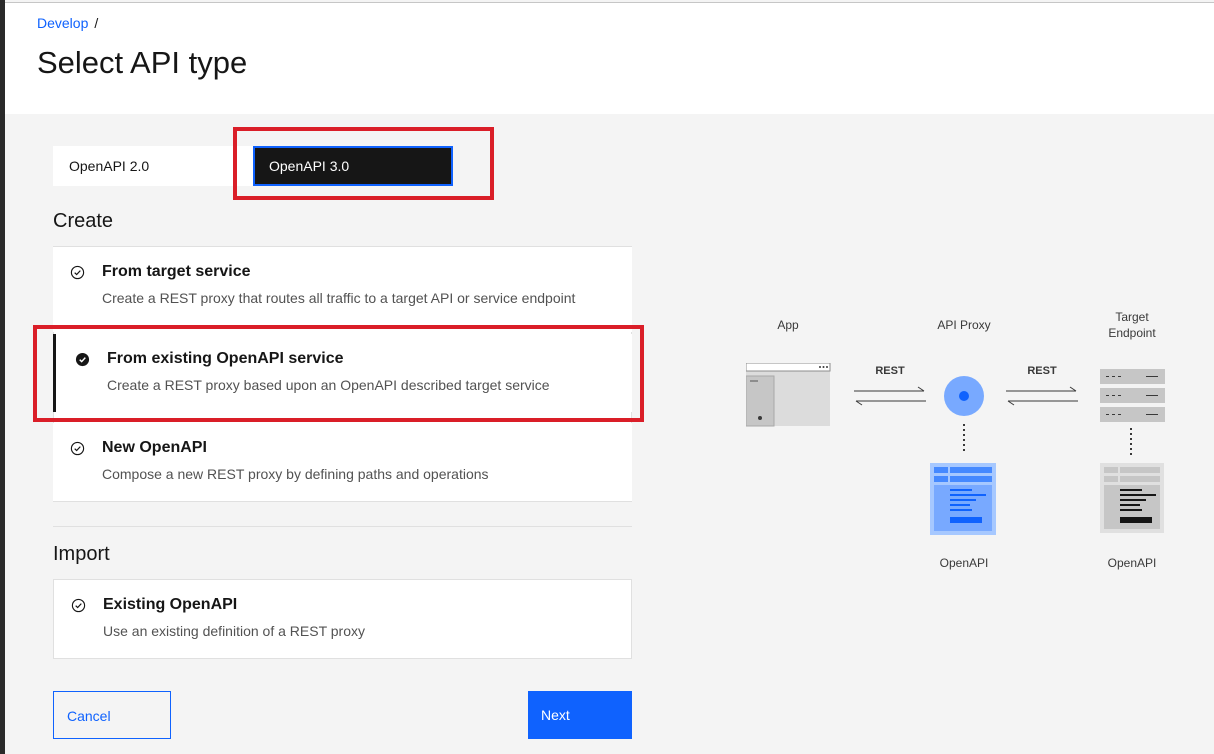  I want to click on cancel-button: Cancel, so click(112, 715).